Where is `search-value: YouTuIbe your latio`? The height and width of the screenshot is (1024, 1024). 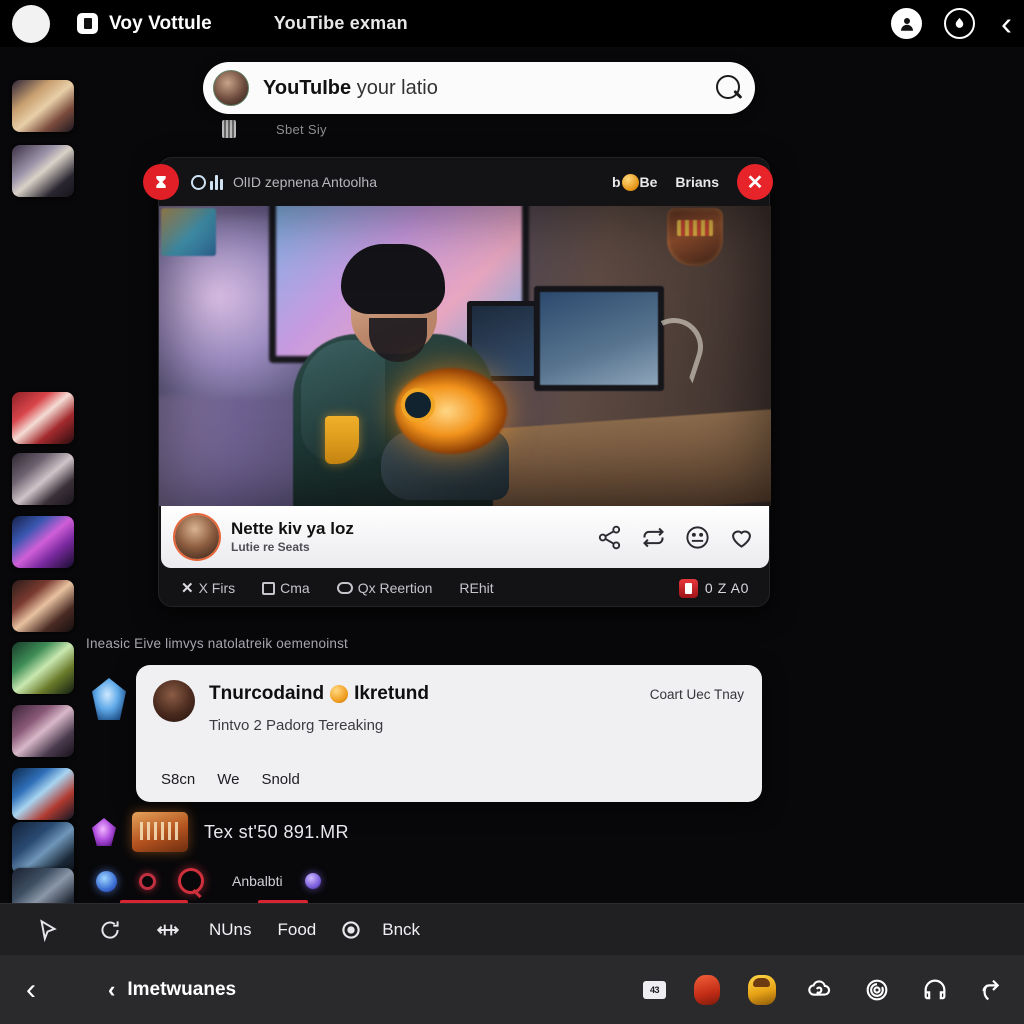
search-value: YouTuIbe your latio is located at coordinates (350, 88).